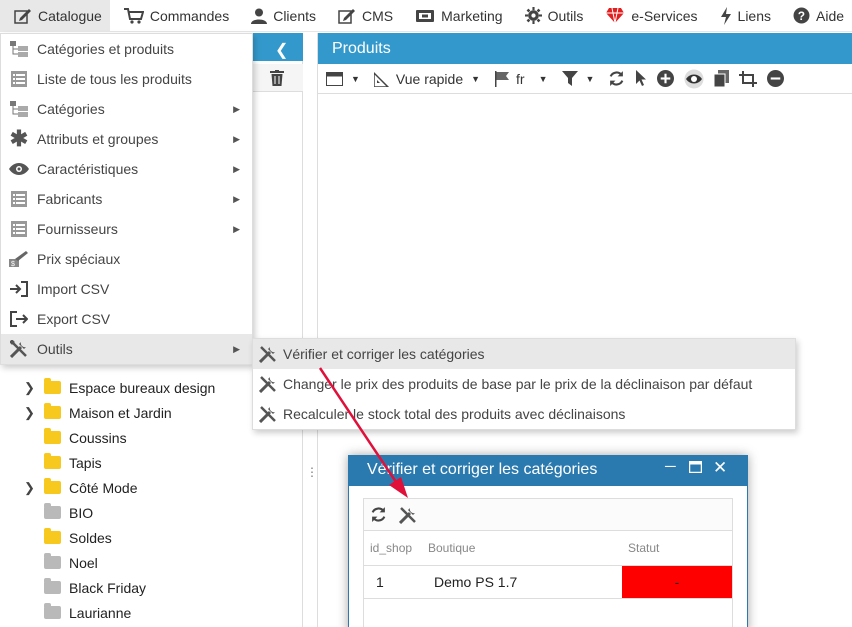 This screenshot has height=627, width=852. I want to click on select-mode-button, so click(641, 78).